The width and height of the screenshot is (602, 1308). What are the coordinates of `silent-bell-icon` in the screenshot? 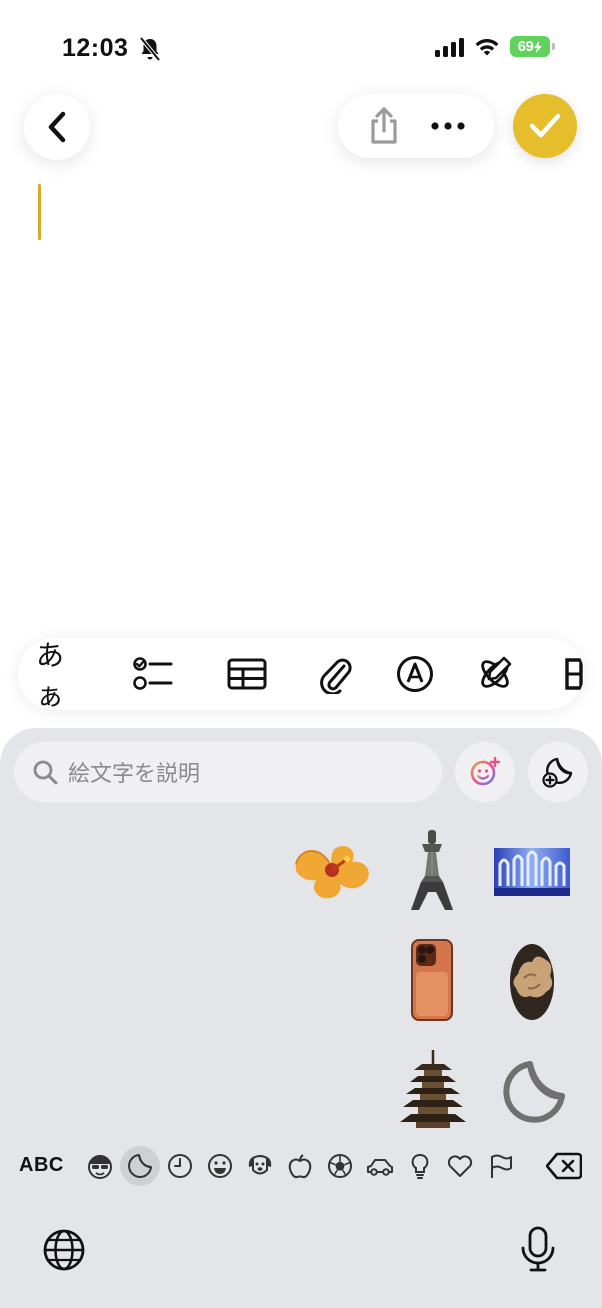 It's located at (150, 49).